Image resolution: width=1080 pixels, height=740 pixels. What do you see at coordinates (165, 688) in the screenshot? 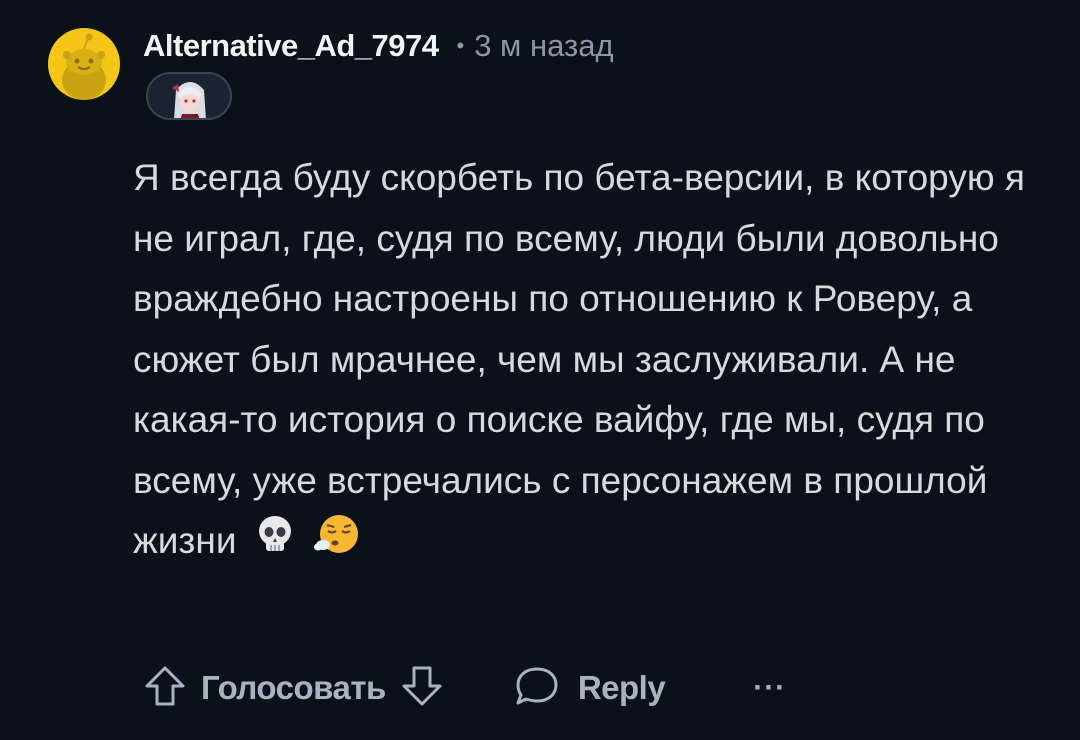
I see `arrow-up-icon` at bounding box center [165, 688].